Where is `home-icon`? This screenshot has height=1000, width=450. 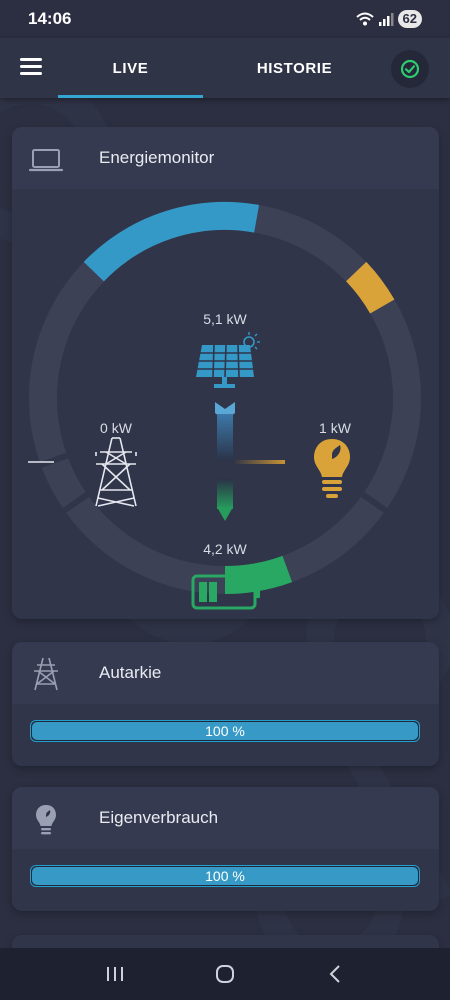 home-icon is located at coordinates (225, 974).